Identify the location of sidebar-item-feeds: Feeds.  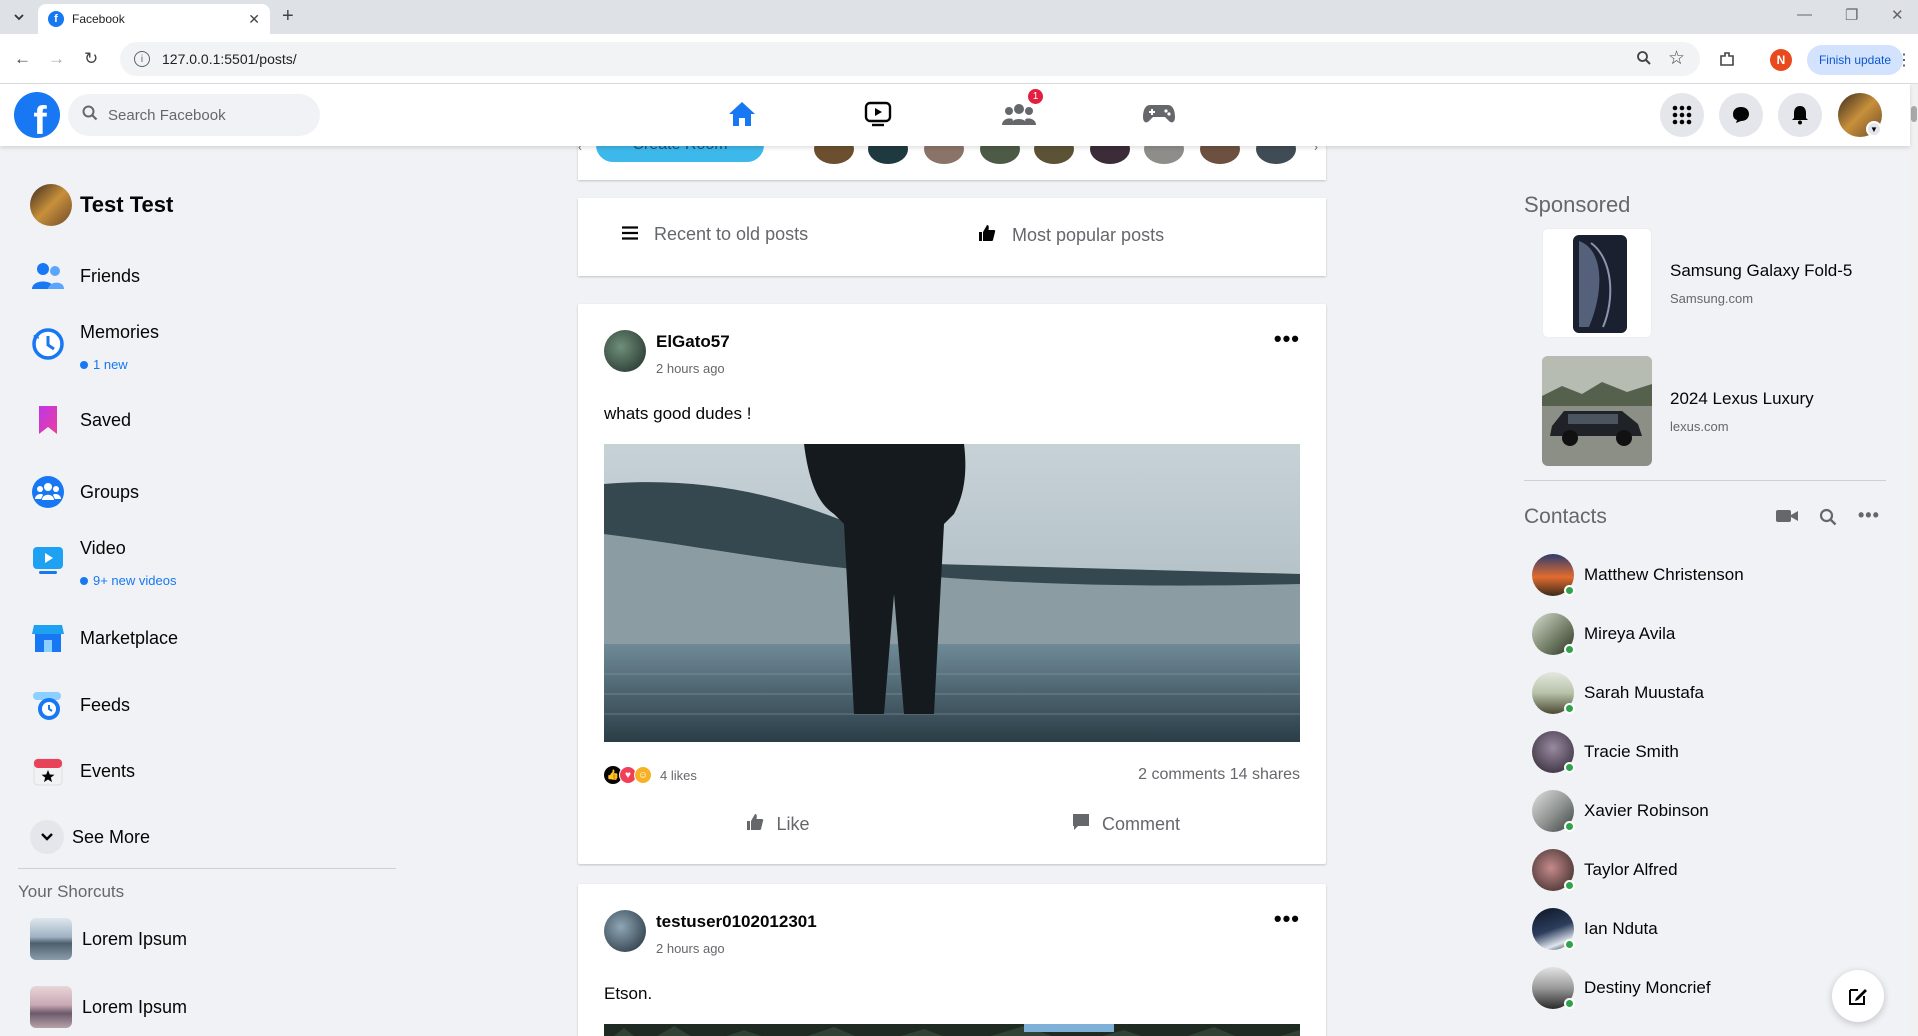
(80, 705).